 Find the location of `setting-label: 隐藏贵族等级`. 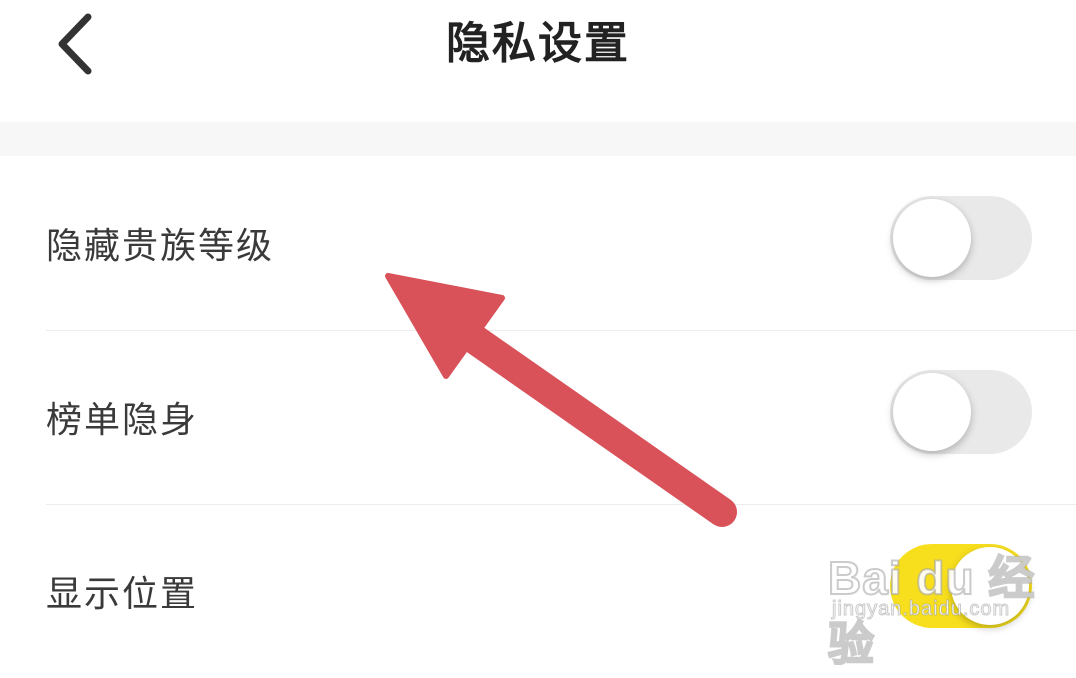

setting-label: 隐藏贵族等级 is located at coordinates (160, 246).